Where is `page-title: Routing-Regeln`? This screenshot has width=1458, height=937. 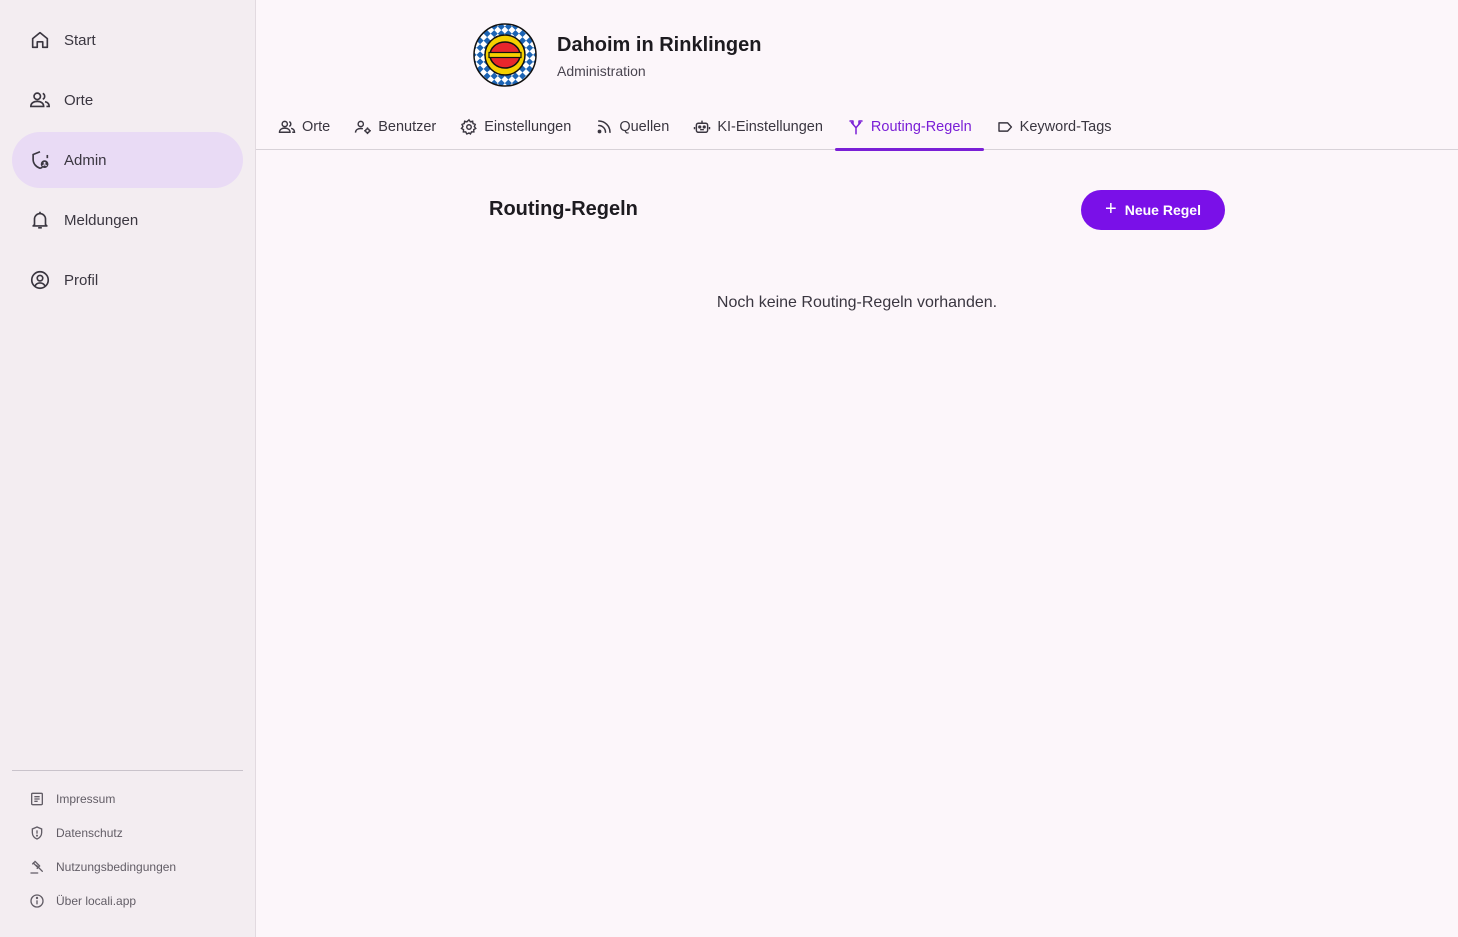 page-title: Routing-Regeln is located at coordinates (563, 209).